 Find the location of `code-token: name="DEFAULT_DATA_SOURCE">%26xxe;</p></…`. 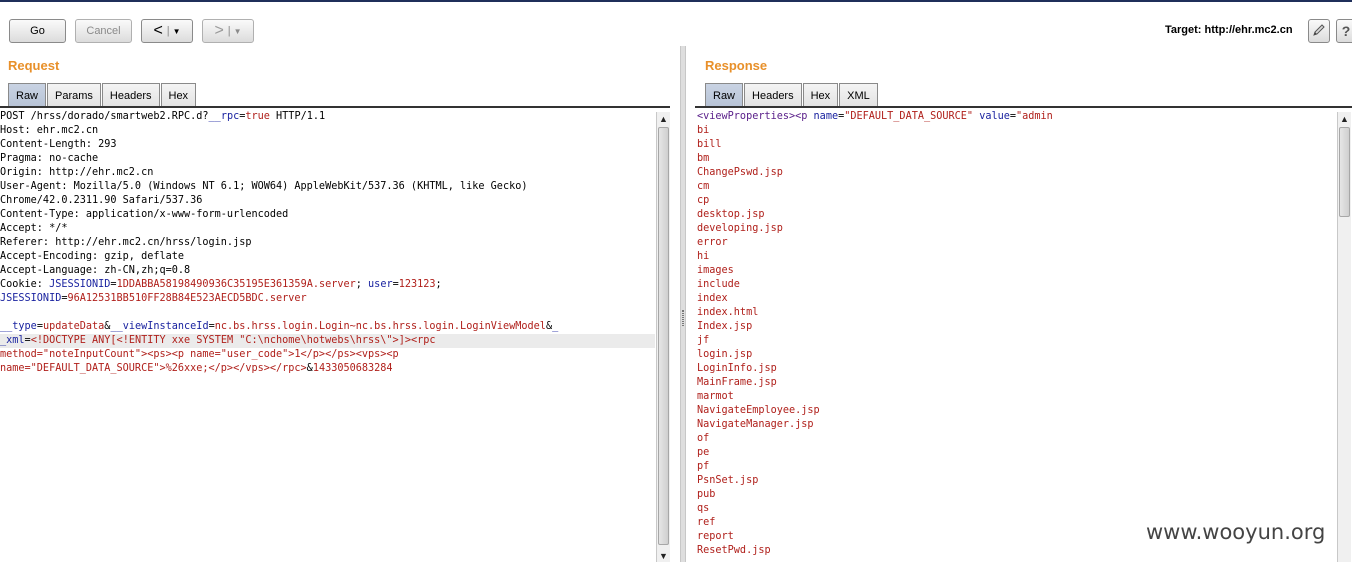

code-token: name="DEFAULT_DATA_SOURCE">%26xxe;</p></… is located at coordinates (153, 368).